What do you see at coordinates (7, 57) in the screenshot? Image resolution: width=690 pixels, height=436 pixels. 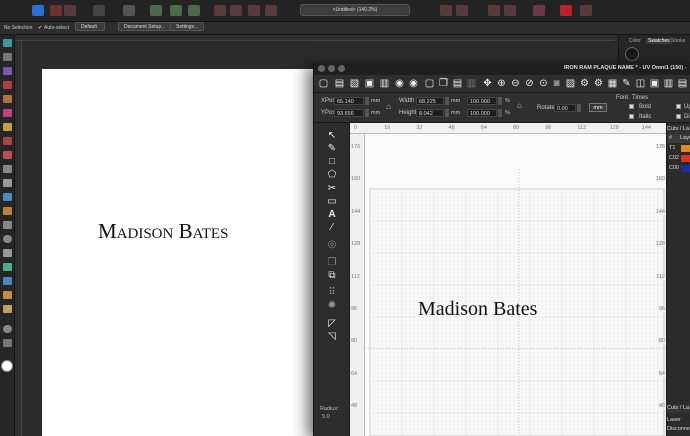 I see `node-tool-icon` at bounding box center [7, 57].